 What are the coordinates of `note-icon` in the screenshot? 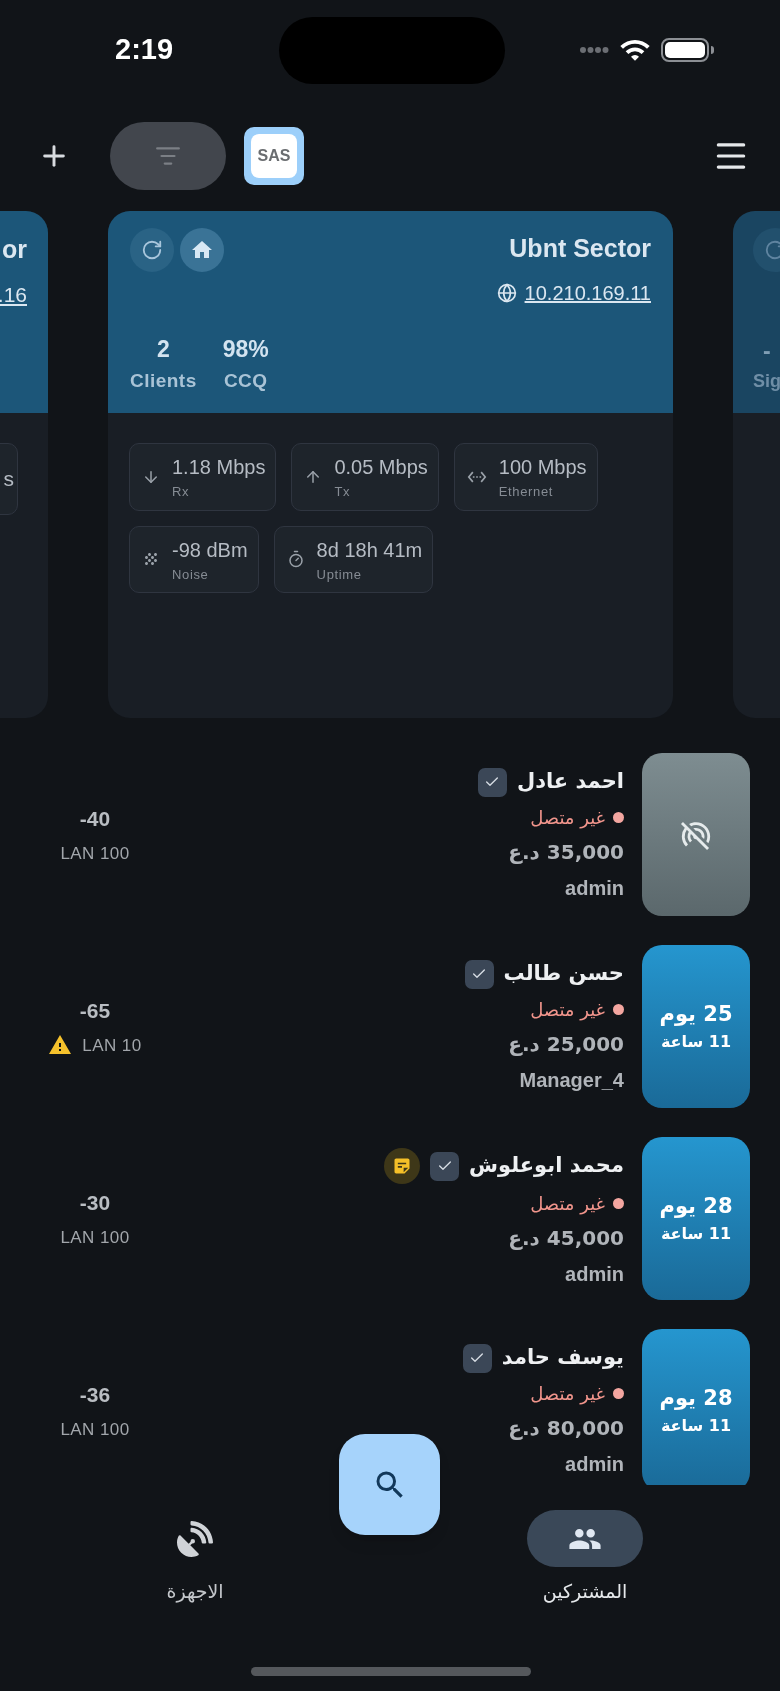 It's located at (402, 1166).